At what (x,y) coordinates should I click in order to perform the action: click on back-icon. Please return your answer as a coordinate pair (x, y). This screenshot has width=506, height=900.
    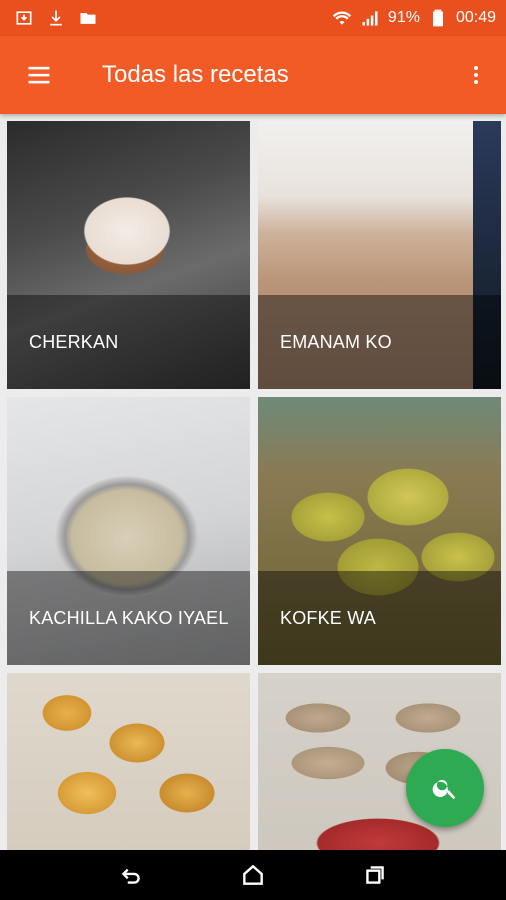
    Looking at the image, I should click on (130, 876).